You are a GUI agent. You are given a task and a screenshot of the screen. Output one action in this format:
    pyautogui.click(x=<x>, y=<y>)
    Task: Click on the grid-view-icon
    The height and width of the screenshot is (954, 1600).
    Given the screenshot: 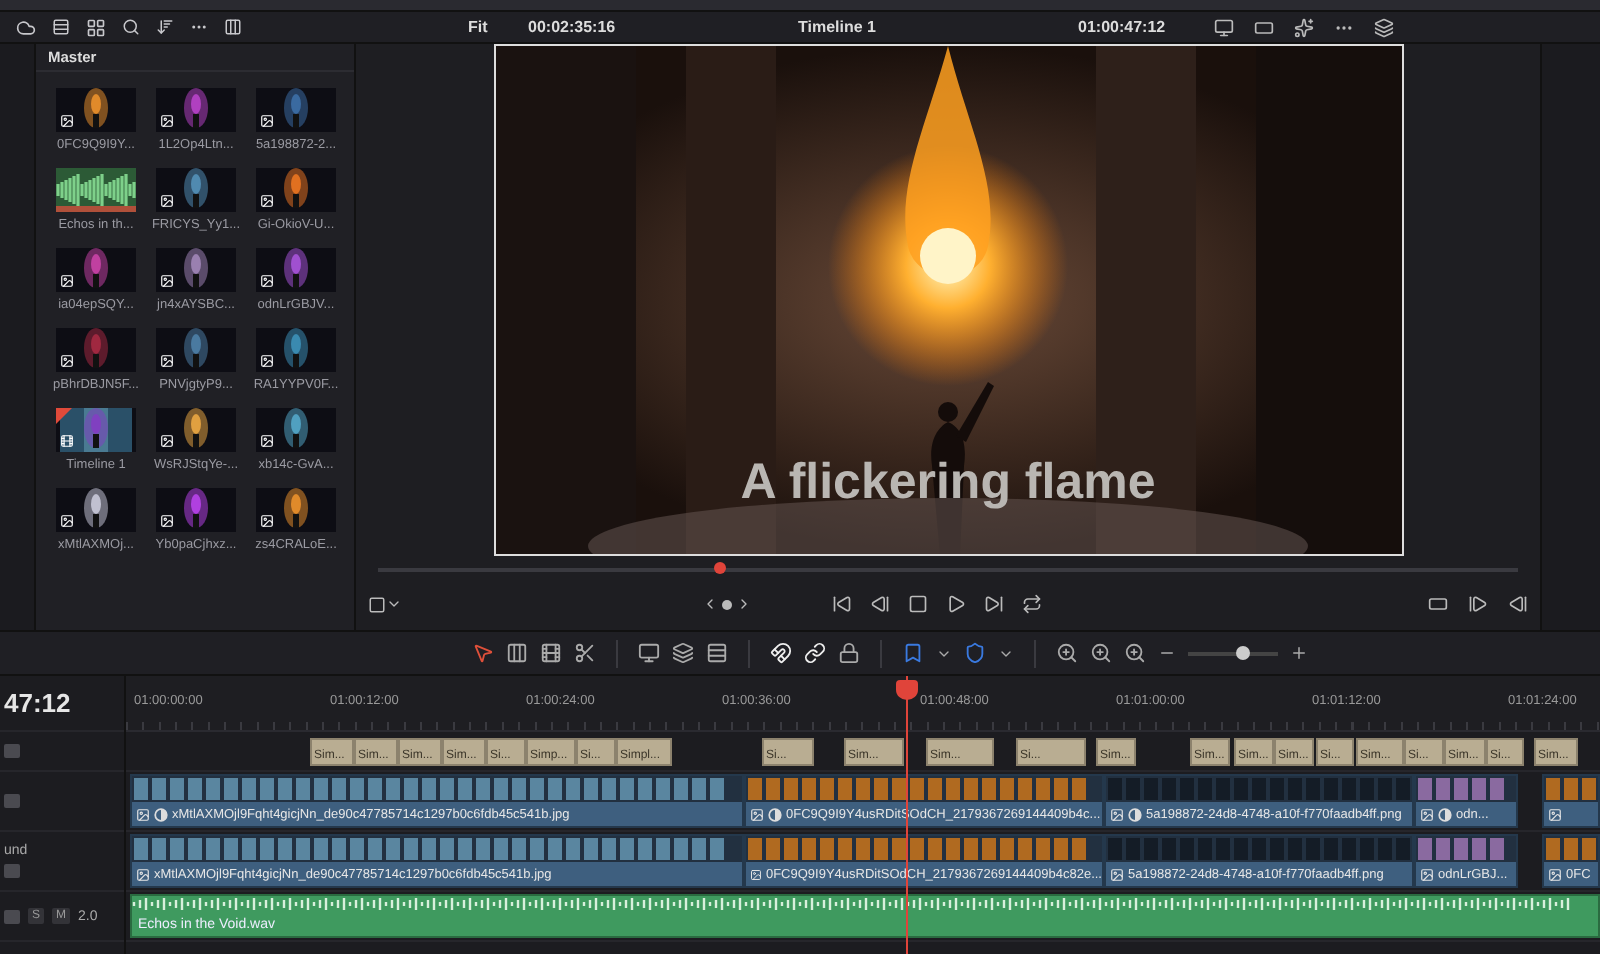 What is the action you would take?
    pyautogui.click(x=96, y=27)
    